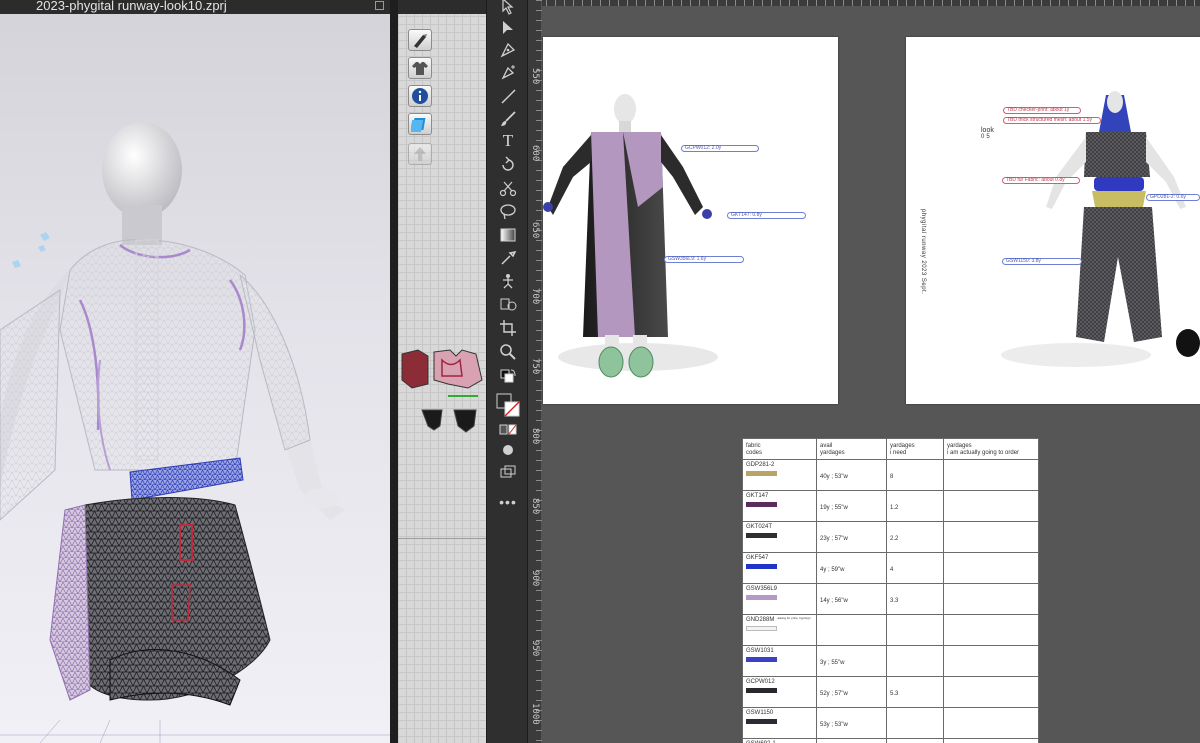  What do you see at coordinates (760, 465) in the screenshot?
I see `fabric-code: GDP281-2` at bounding box center [760, 465].